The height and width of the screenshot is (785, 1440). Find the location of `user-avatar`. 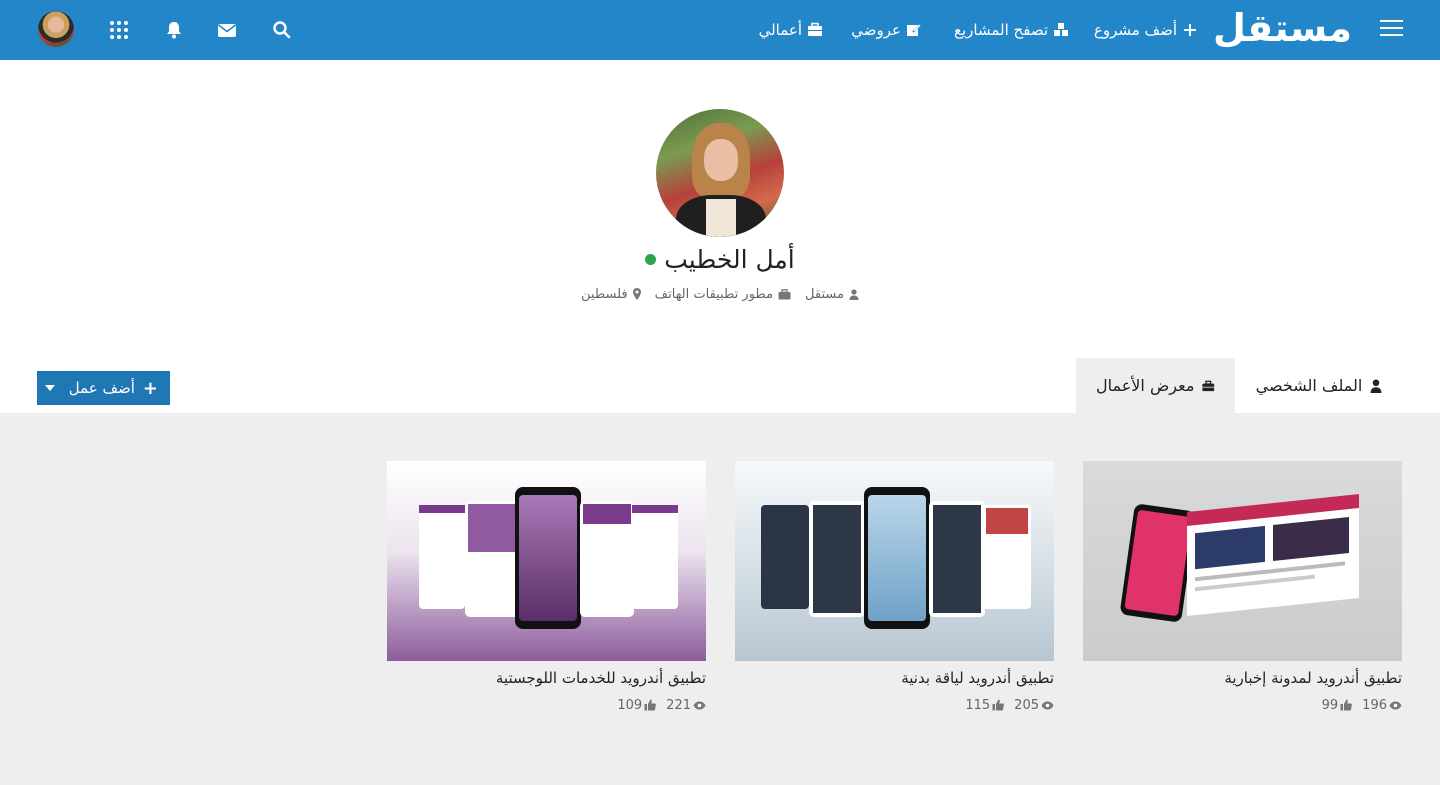

user-avatar is located at coordinates (56, 29).